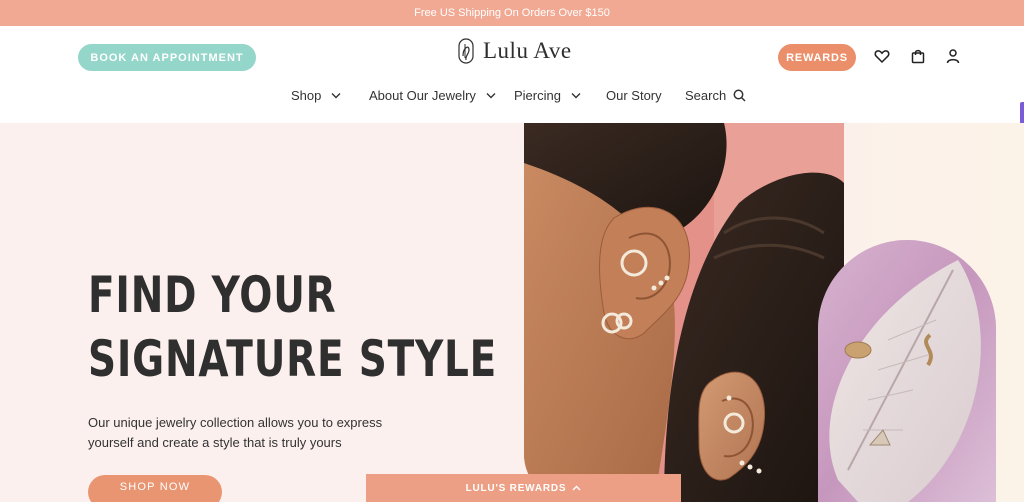 This screenshot has height=502, width=1024. I want to click on nav-item-about-our-jewelry: About Our Jewelry, so click(432, 95).